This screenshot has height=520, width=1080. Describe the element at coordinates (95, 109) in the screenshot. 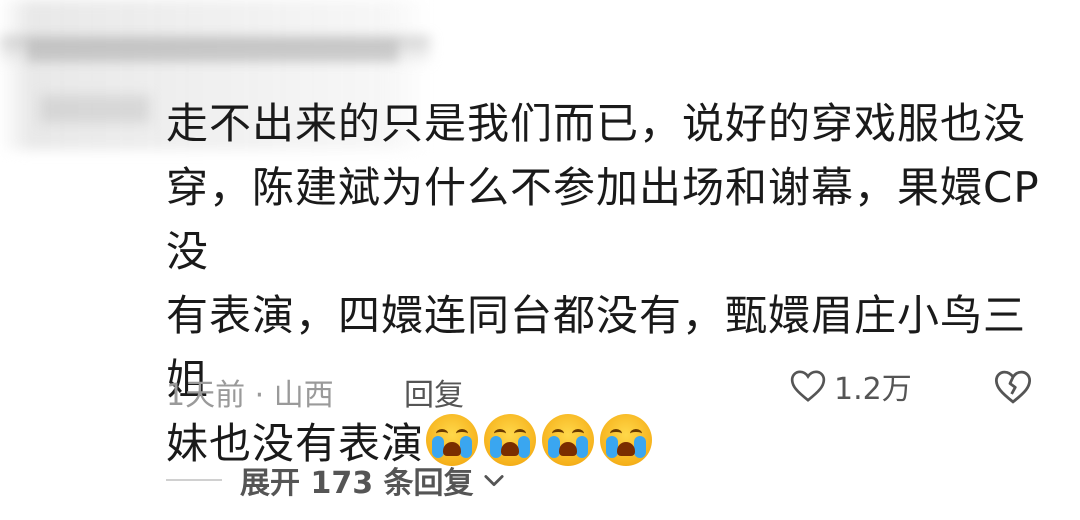

I see `redacted-avatar` at that location.